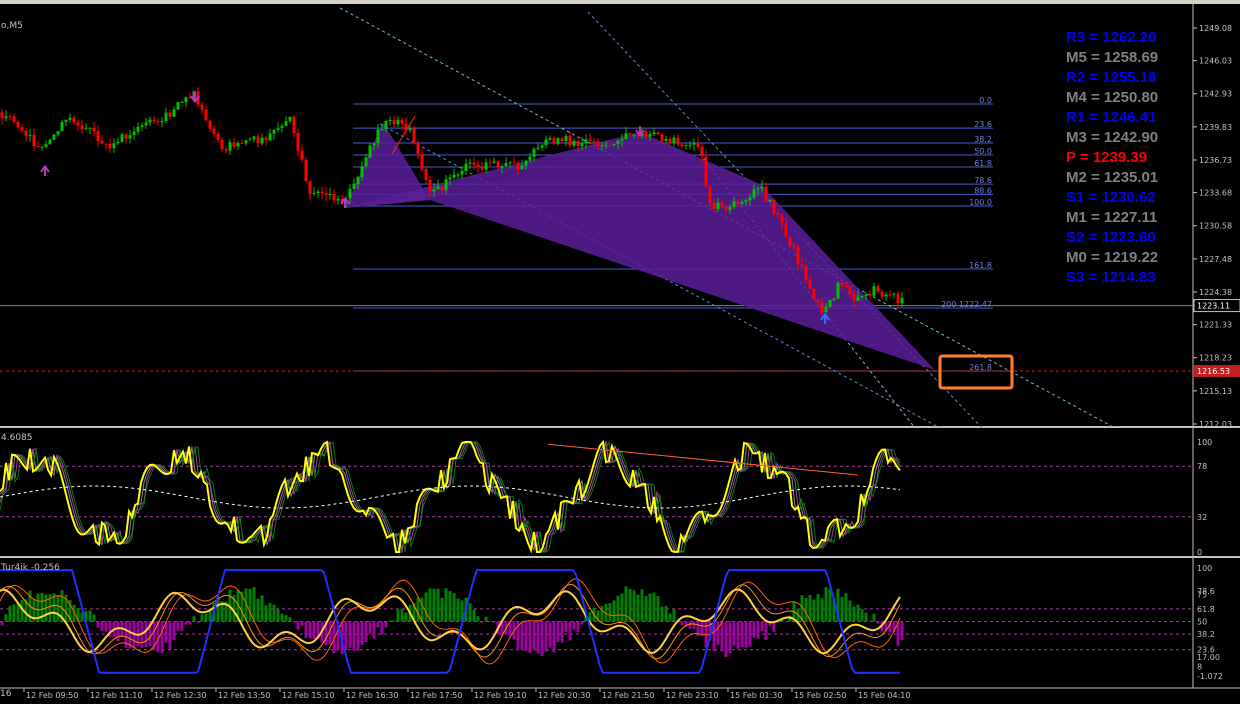 The width and height of the screenshot is (1240, 704). I want to click on price-tick-label: 1249.08, so click(1215, 28).